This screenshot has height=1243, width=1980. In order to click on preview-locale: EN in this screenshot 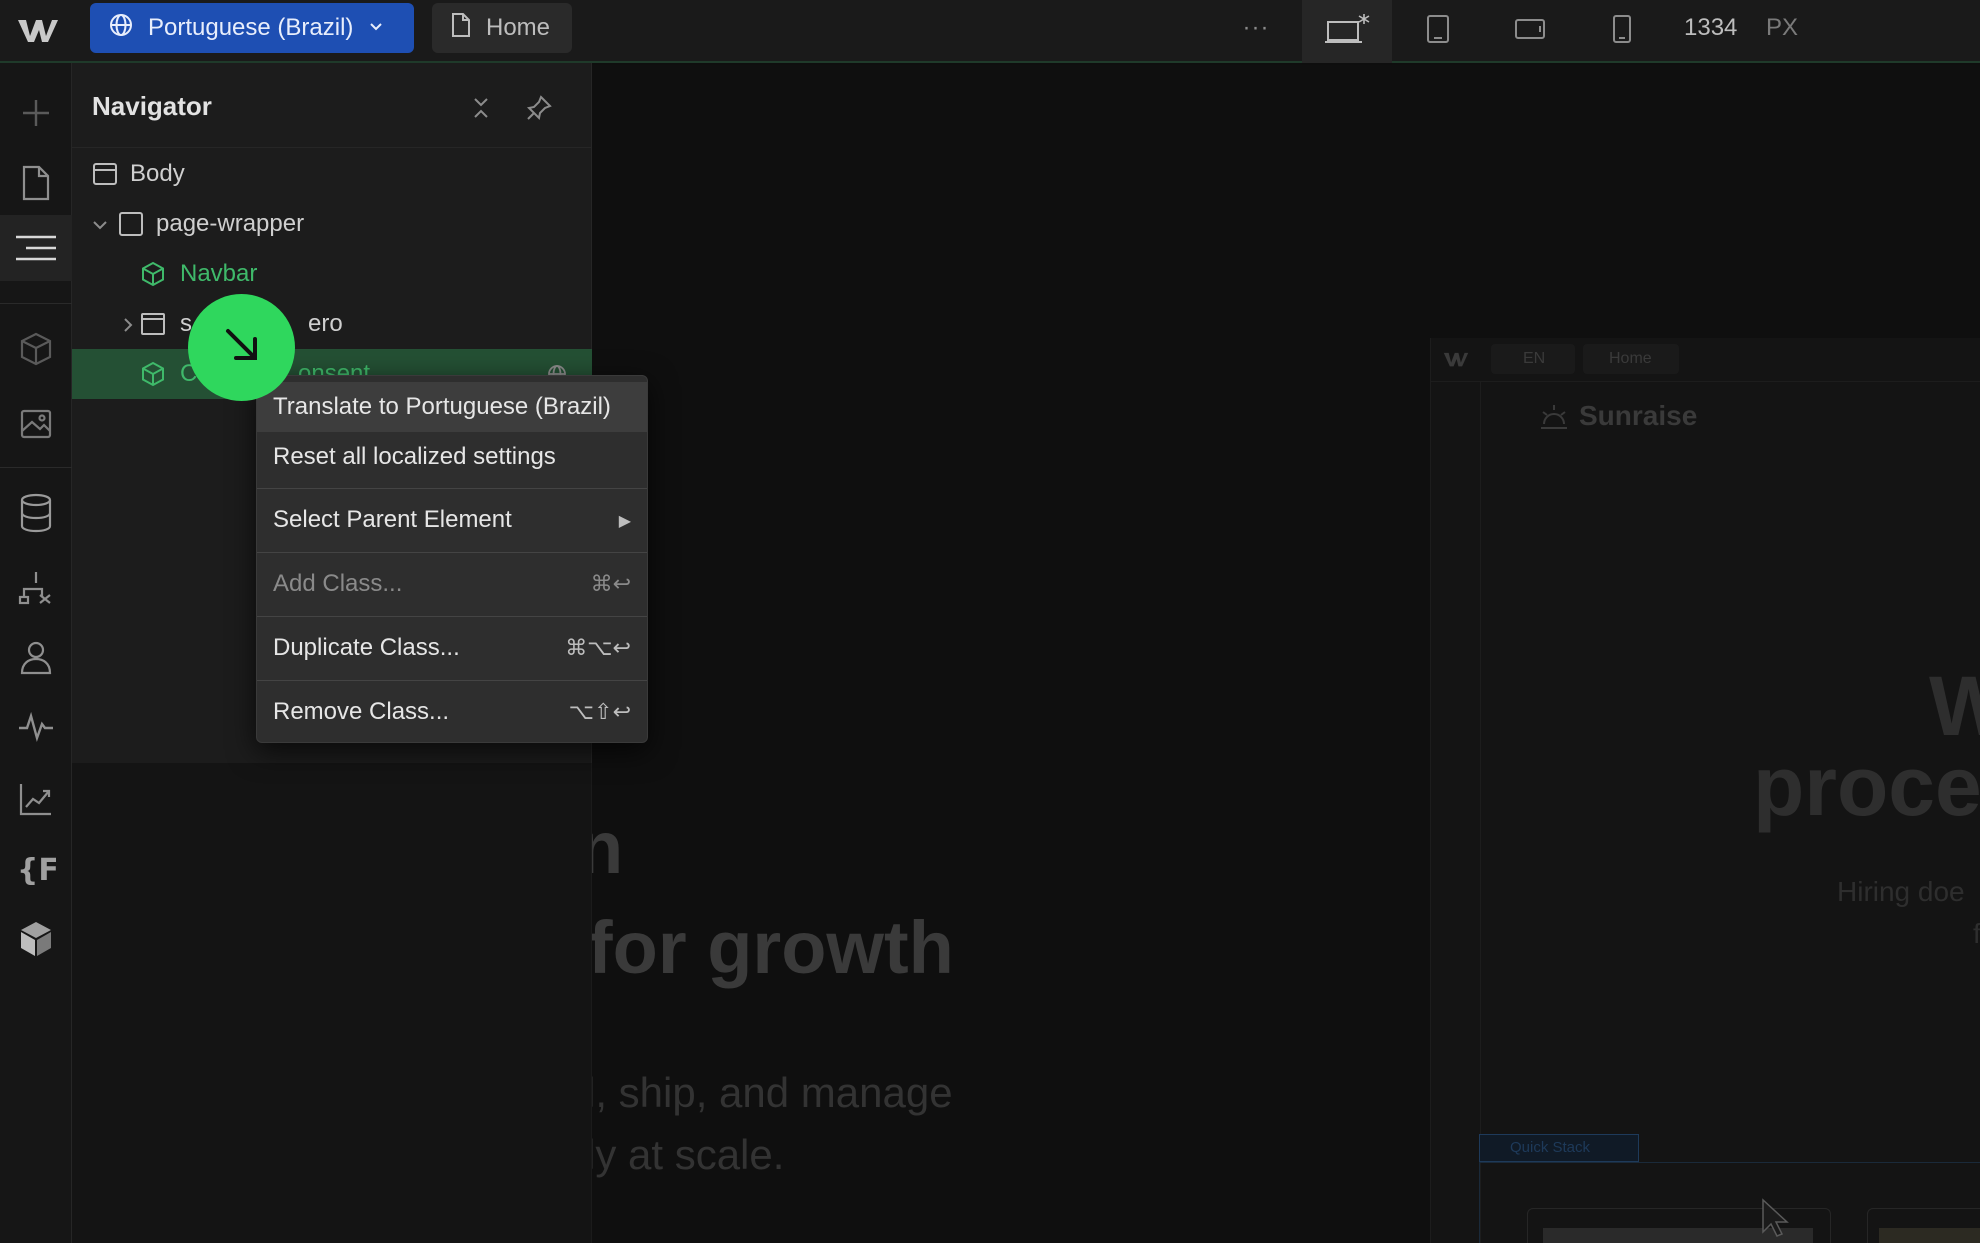, I will do `click(1533, 359)`.